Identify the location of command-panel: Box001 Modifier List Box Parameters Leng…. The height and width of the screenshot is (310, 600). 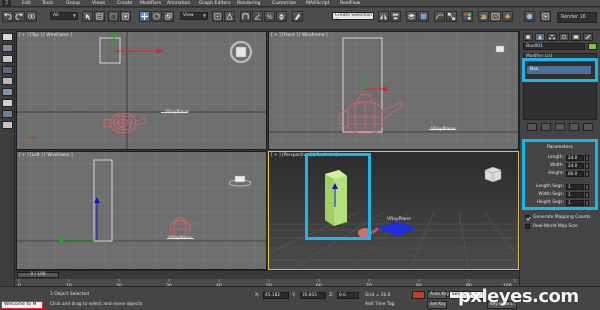
(559, 158).